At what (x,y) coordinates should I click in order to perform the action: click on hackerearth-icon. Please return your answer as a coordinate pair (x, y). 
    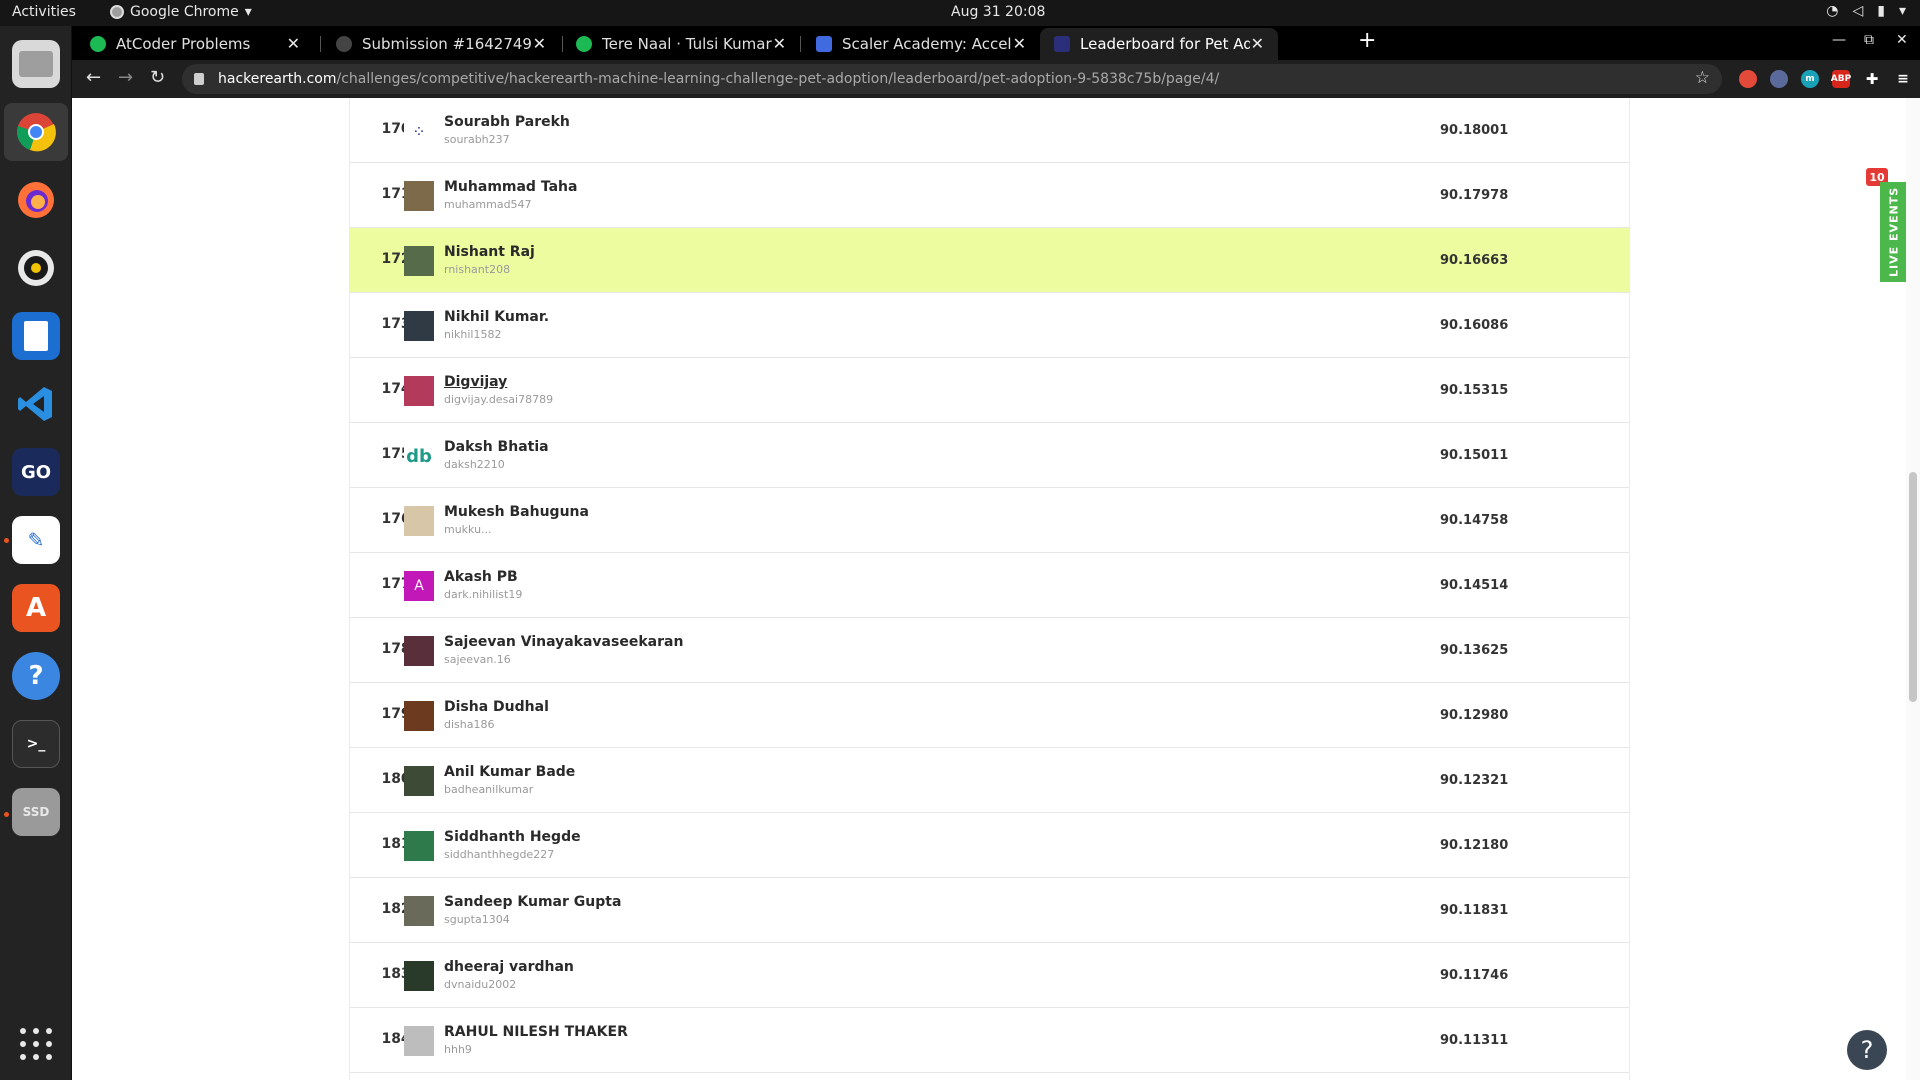
    Looking at the image, I should click on (1062, 44).